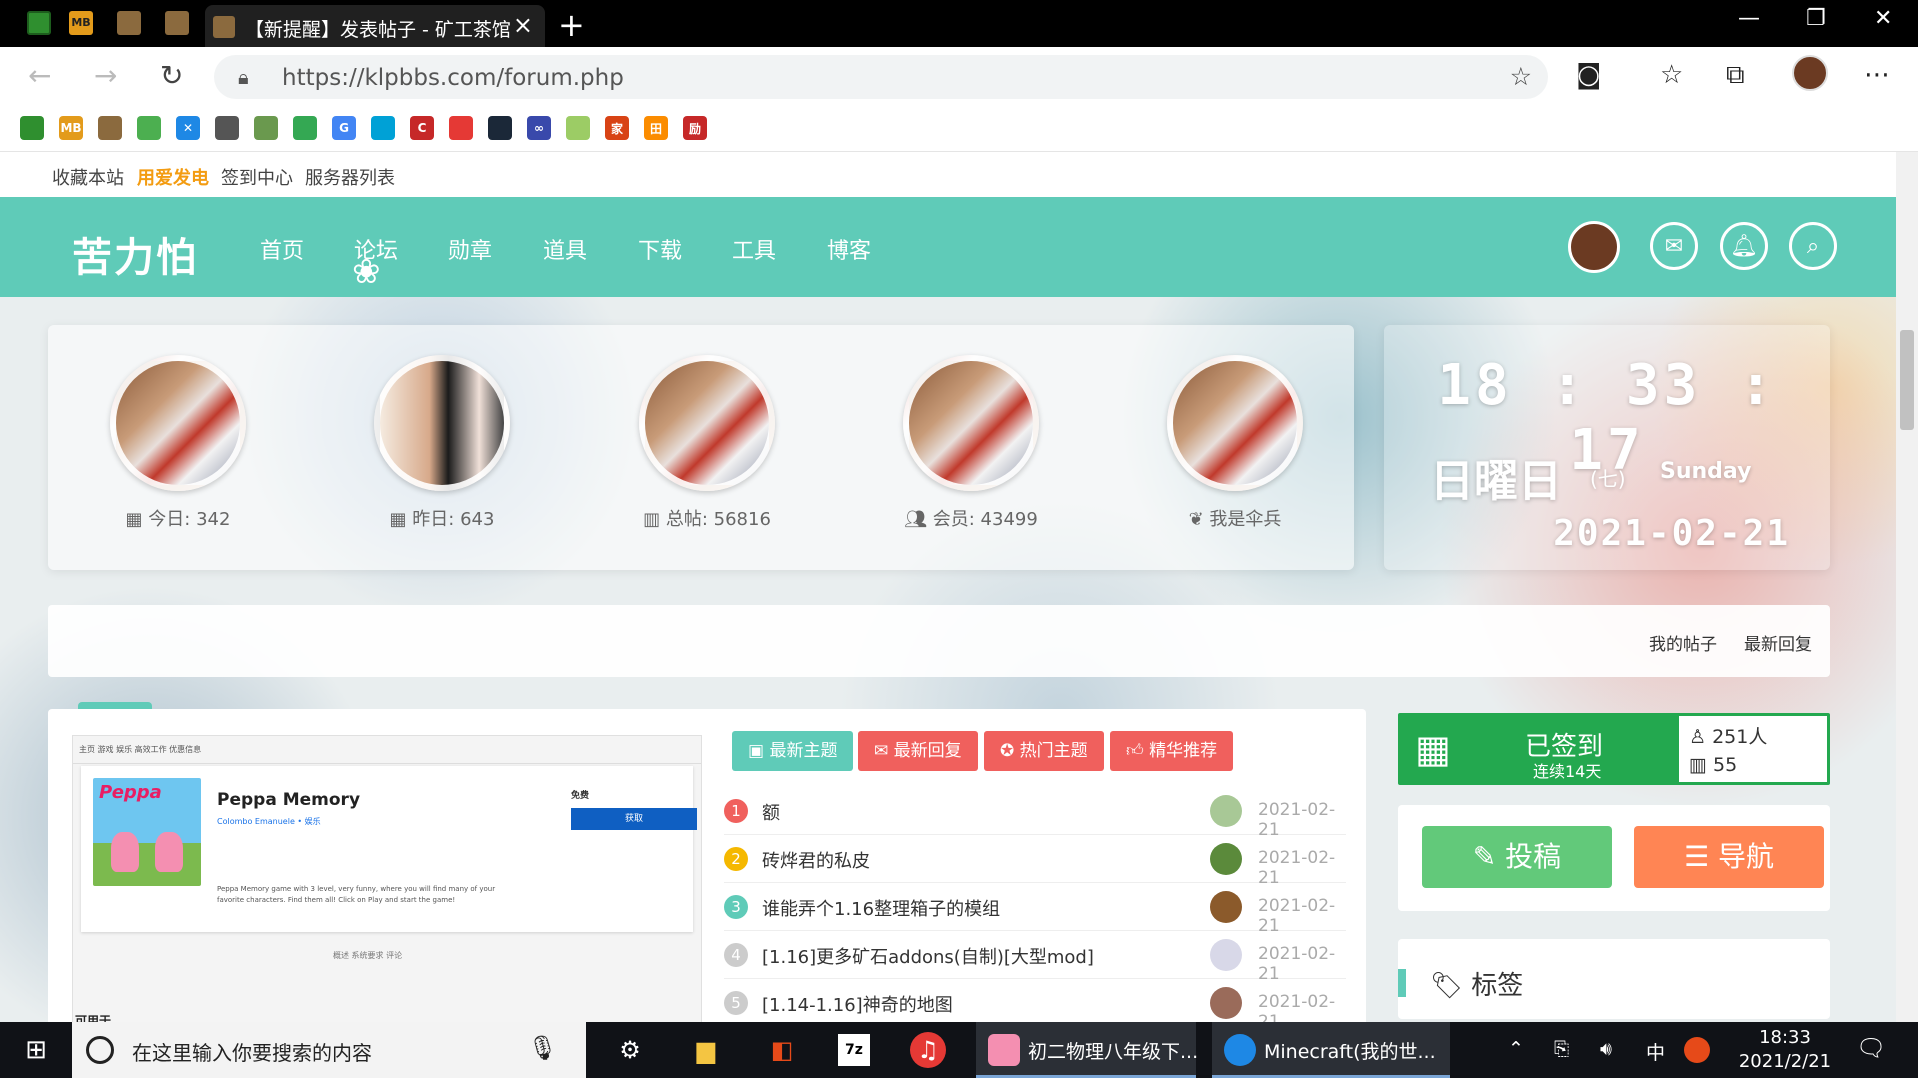  I want to click on bookmark-translate-icon: G, so click(344, 128).